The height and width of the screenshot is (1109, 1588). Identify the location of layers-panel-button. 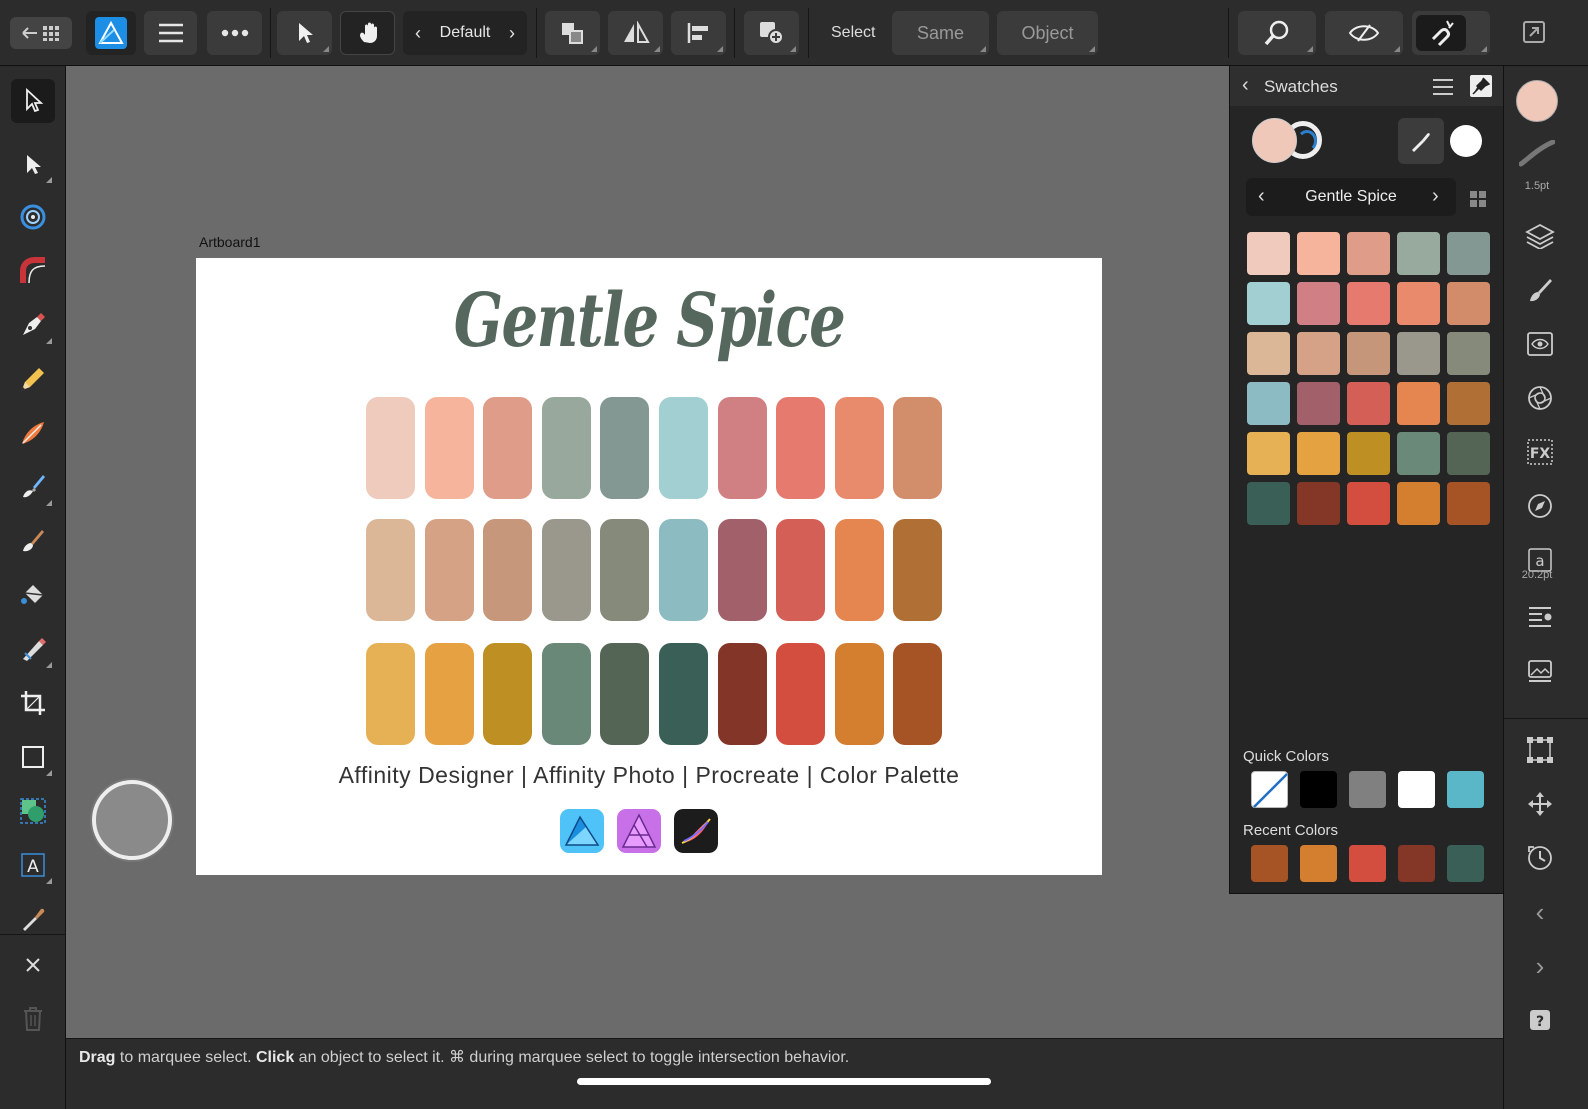
(1540, 236).